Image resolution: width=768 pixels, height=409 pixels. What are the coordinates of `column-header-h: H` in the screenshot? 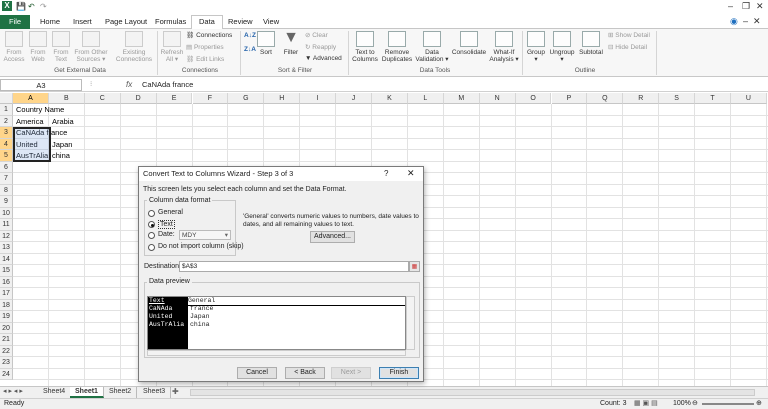 It's located at (282, 98).